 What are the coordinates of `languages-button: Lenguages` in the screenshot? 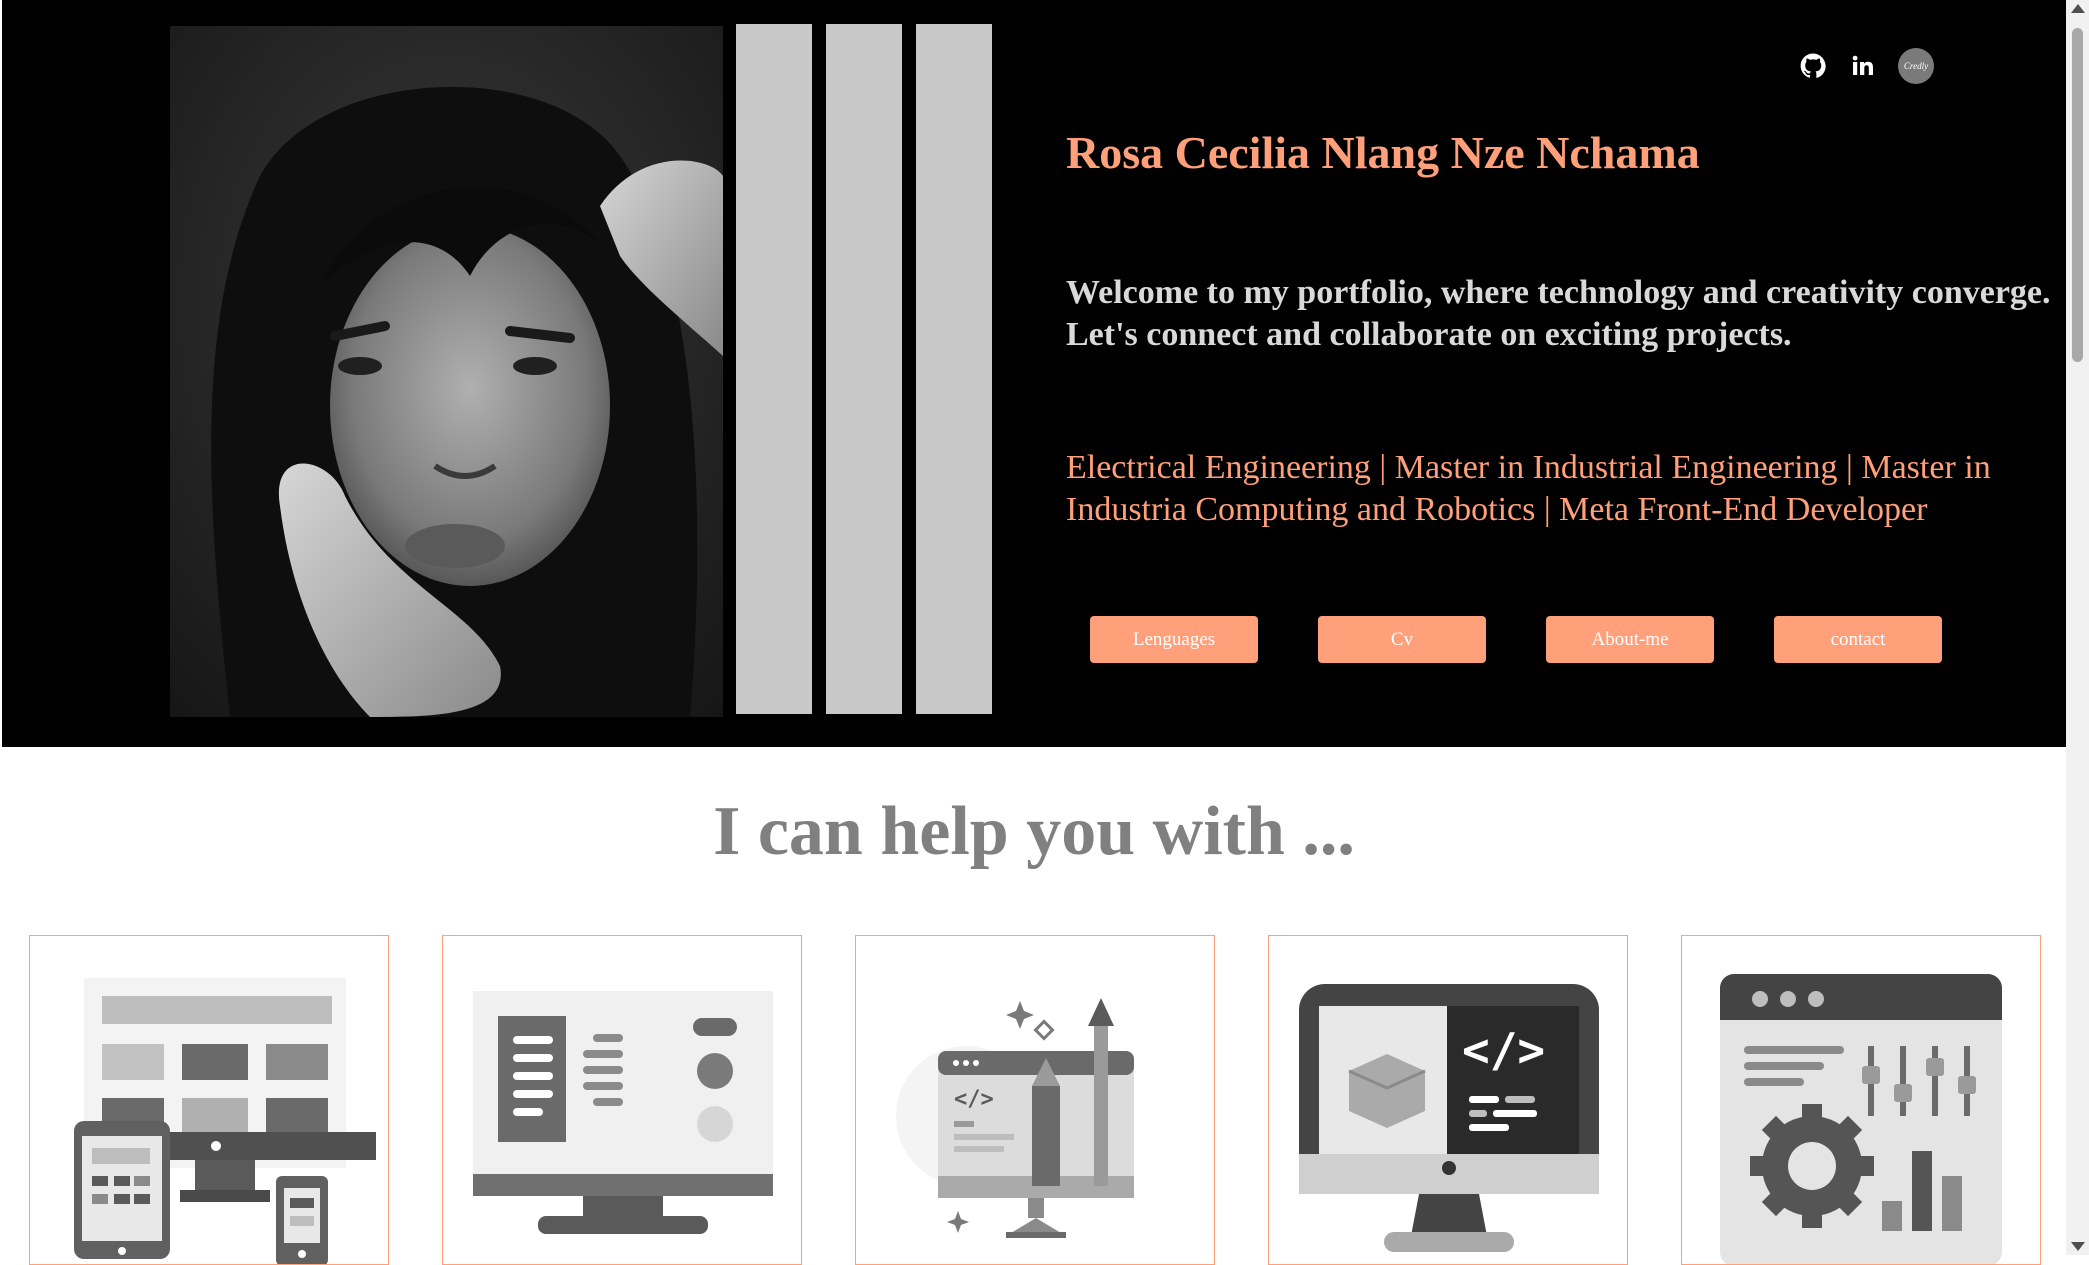 It's located at (1174, 639).